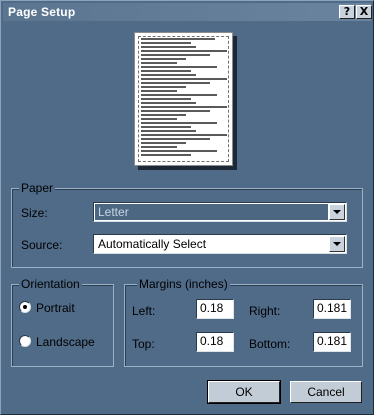 Image resolution: width=374 pixels, height=415 pixels. Describe the element at coordinates (265, 311) in the screenshot. I see `margin-right-label: Right:` at that location.